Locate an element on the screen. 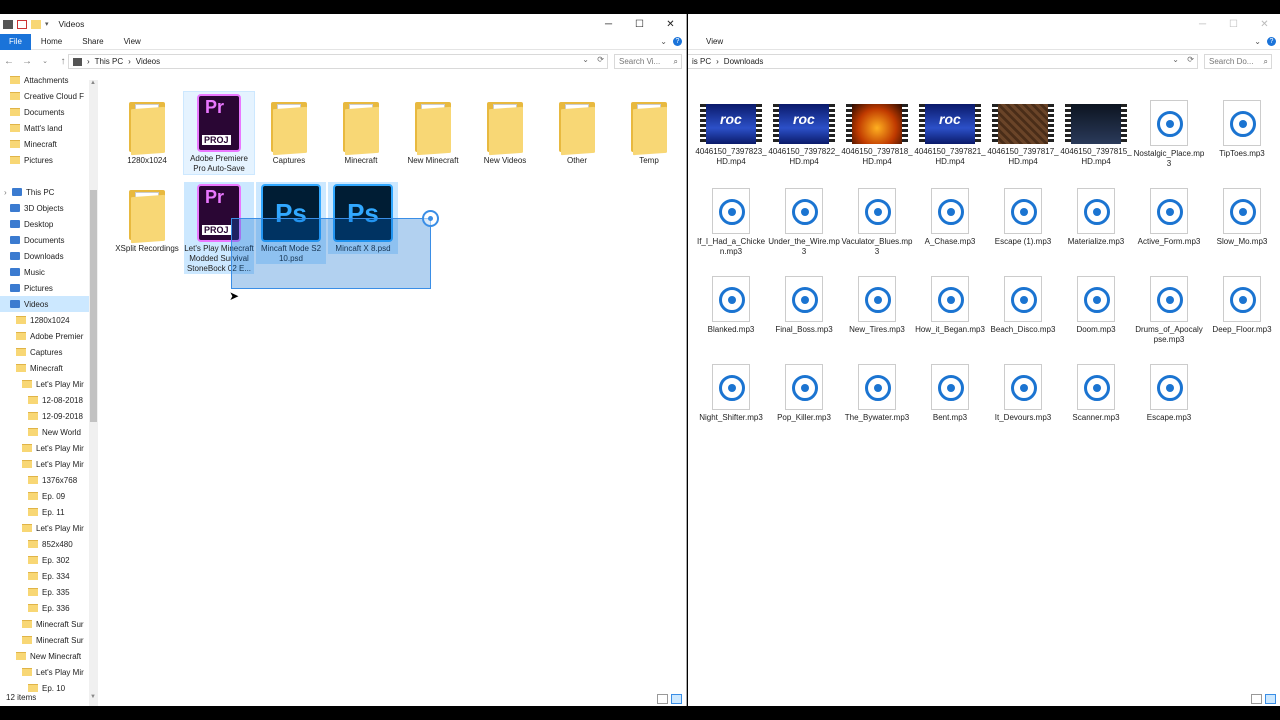  nav-item-downloads: Downloads is located at coordinates (49, 256).